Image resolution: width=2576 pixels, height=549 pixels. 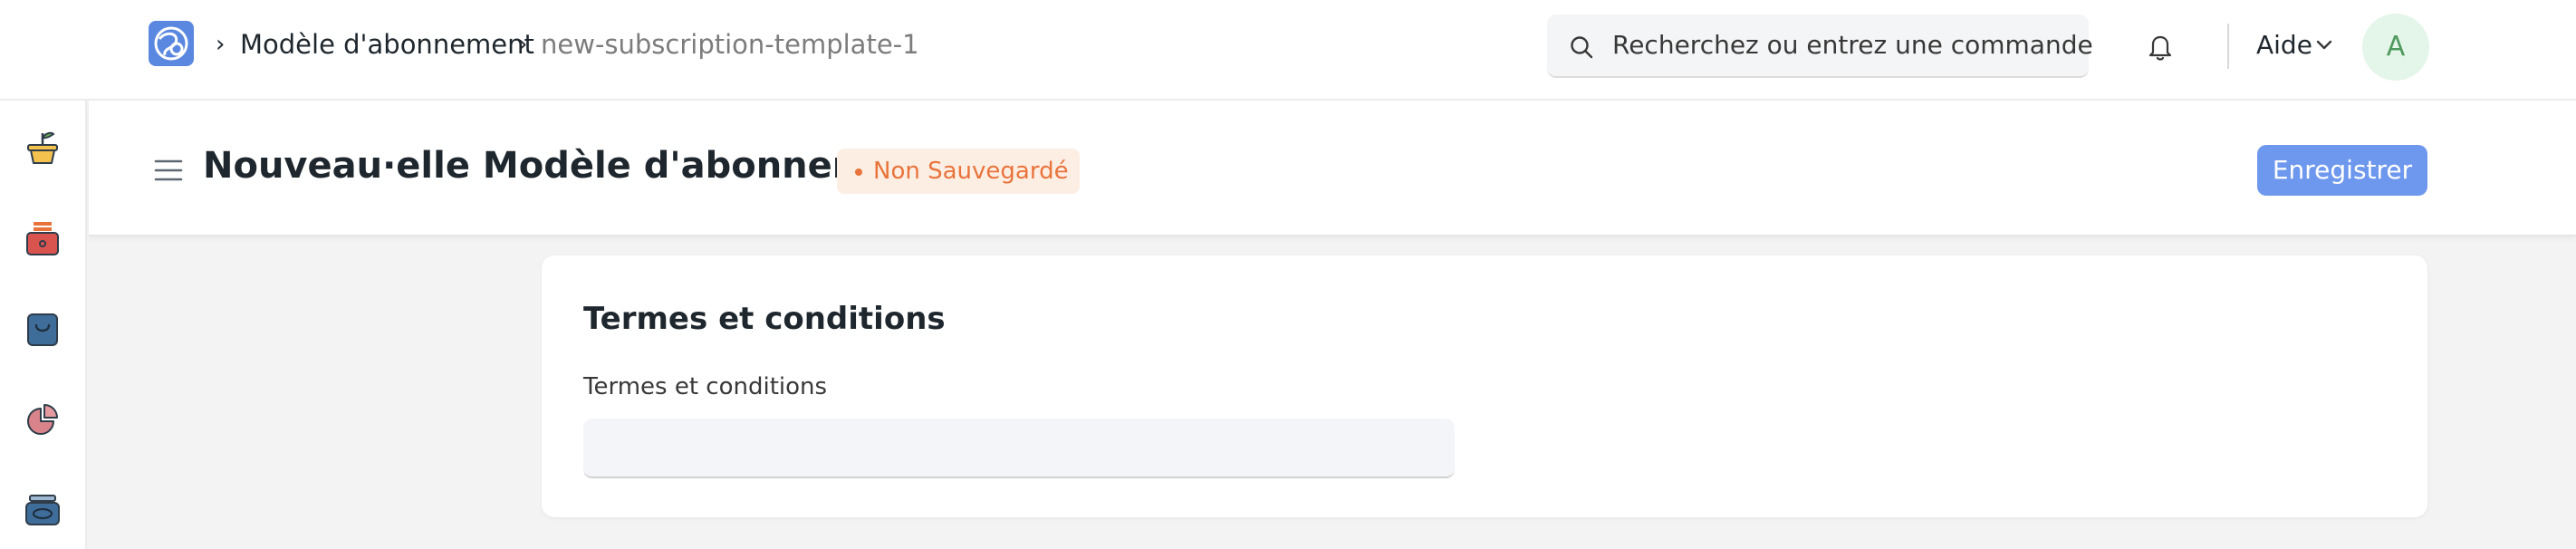 What do you see at coordinates (2228, 46) in the screenshot?
I see `navbar-divider` at bounding box center [2228, 46].